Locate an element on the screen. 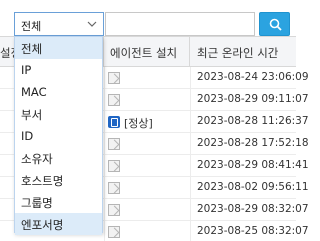 Image resolution: width=320 pixels, height=241 pixels. agent-status-icon is located at coordinates (114, 122).